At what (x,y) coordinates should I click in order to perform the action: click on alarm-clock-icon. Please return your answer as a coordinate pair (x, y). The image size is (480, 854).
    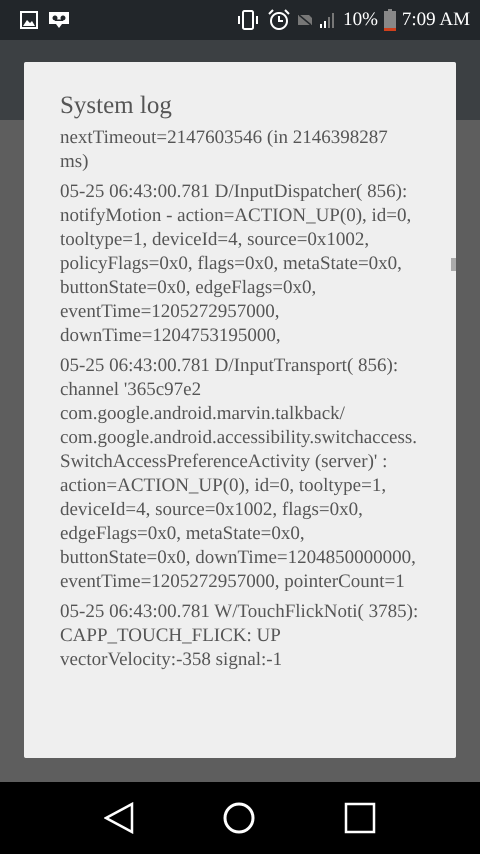
    Looking at the image, I should click on (279, 20).